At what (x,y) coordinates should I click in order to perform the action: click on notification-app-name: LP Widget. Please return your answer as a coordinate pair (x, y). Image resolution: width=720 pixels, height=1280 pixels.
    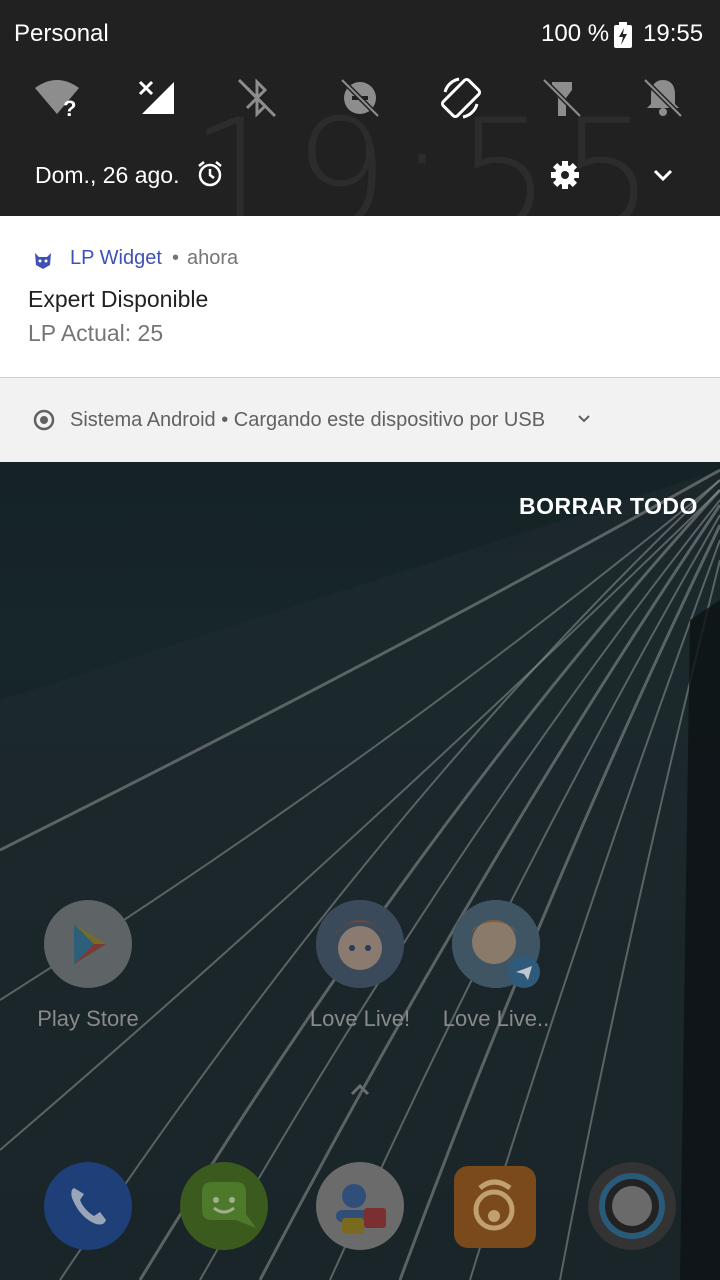
    Looking at the image, I should click on (116, 258).